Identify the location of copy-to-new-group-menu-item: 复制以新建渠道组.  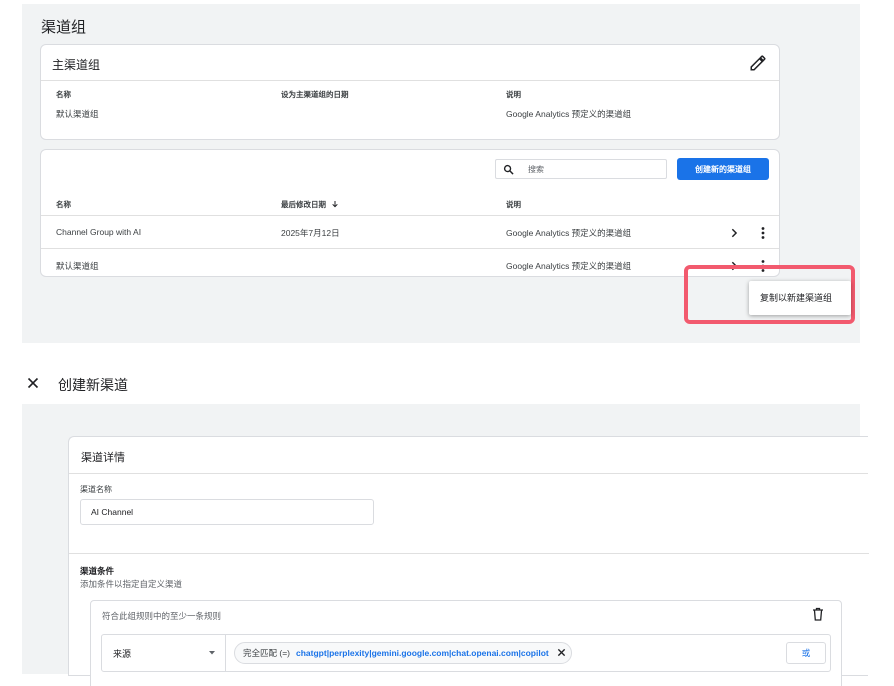
(796, 297).